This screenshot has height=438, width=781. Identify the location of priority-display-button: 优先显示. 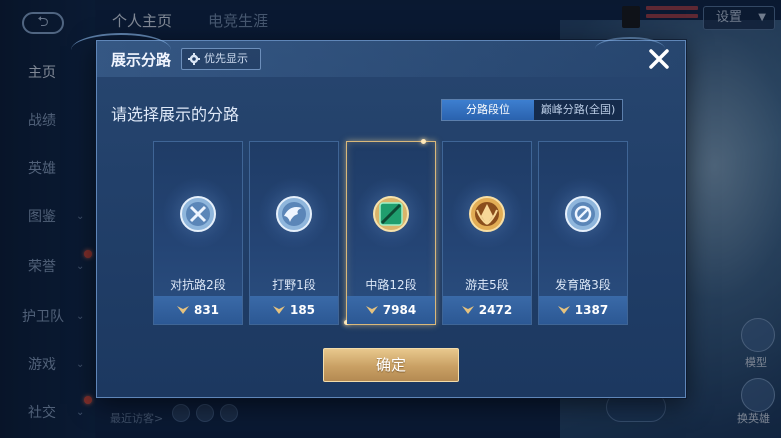
(221, 59).